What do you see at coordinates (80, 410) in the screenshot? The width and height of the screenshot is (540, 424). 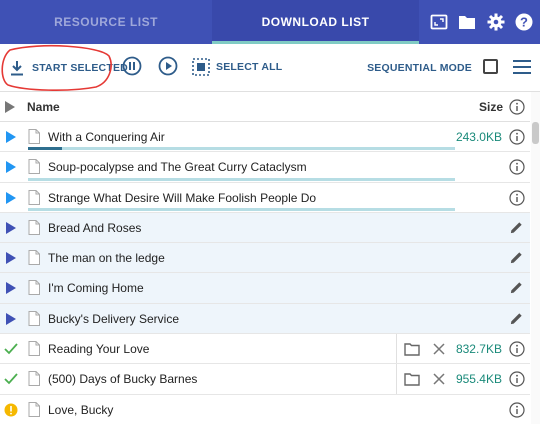 I see `item-title: Love, Bucky` at bounding box center [80, 410].